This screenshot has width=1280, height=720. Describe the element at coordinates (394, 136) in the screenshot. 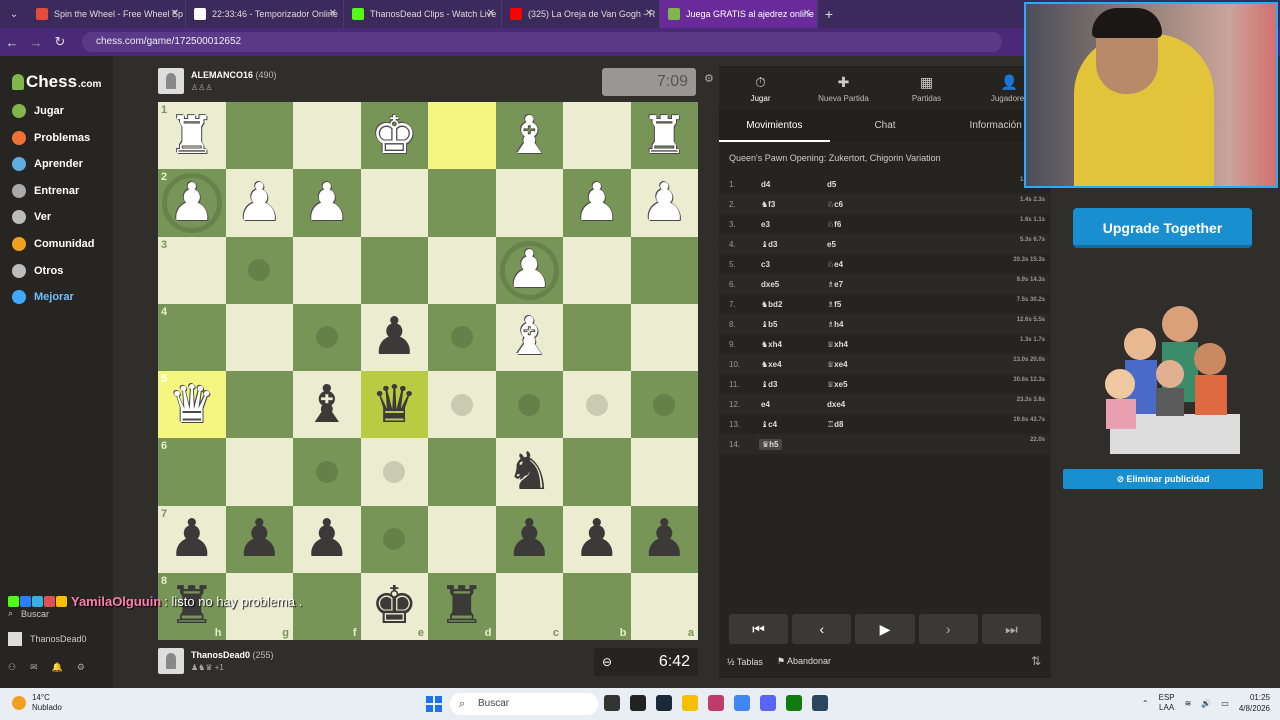

I see `board-square: ♚` at that location.